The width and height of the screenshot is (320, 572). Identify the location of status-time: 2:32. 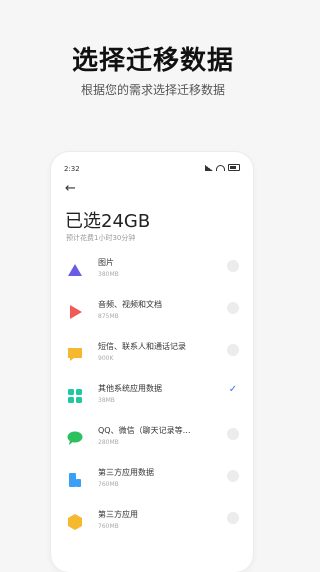
(72, 169).